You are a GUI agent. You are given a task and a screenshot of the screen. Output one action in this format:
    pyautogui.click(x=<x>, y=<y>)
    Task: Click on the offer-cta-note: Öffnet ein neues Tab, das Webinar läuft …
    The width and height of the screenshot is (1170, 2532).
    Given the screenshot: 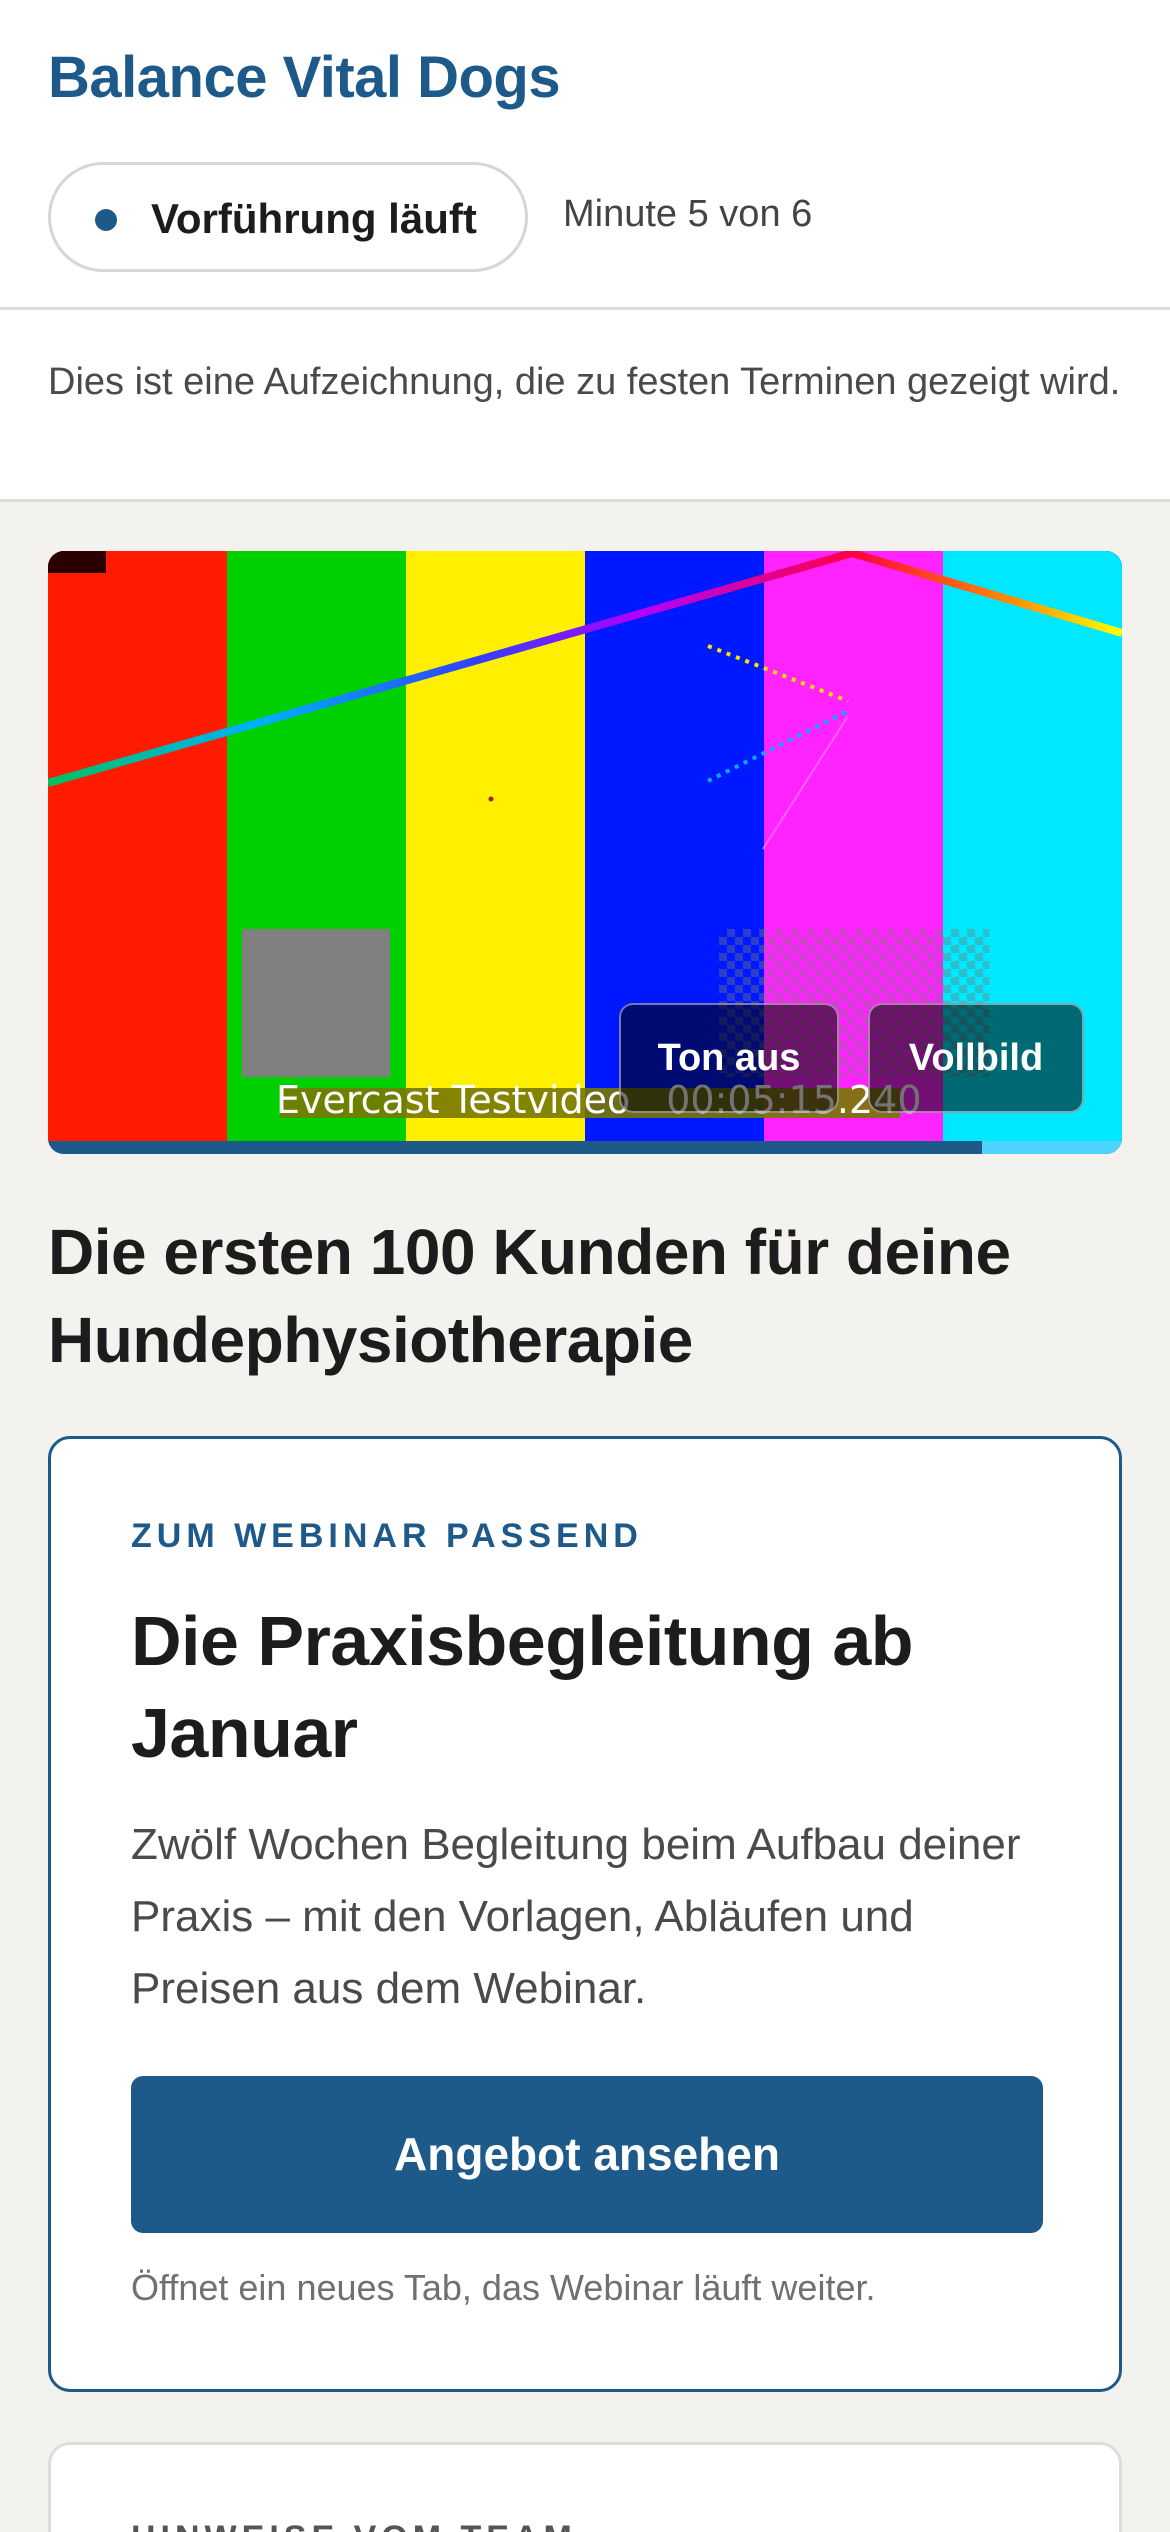 What is the action you would take?
    pyautogui.click(x=503, y=2287)
    